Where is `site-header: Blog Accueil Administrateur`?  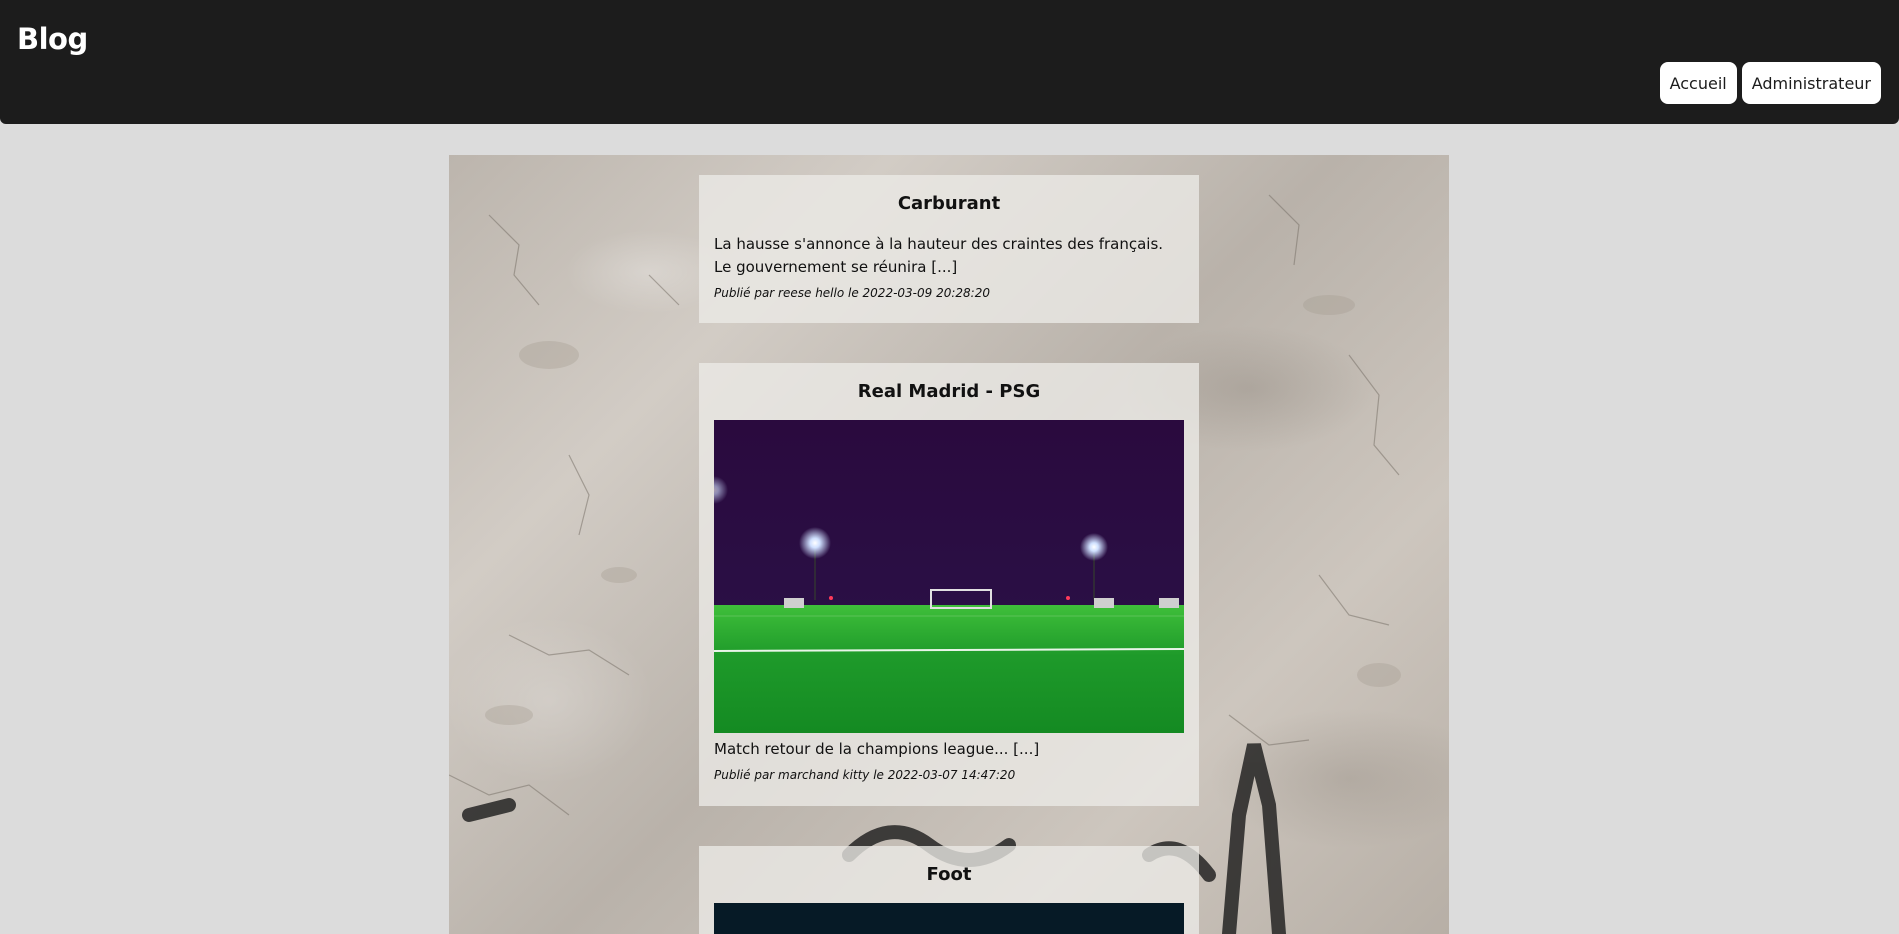
site-header: Blog Accueil Administrateur is located at coordinates (949, 62).